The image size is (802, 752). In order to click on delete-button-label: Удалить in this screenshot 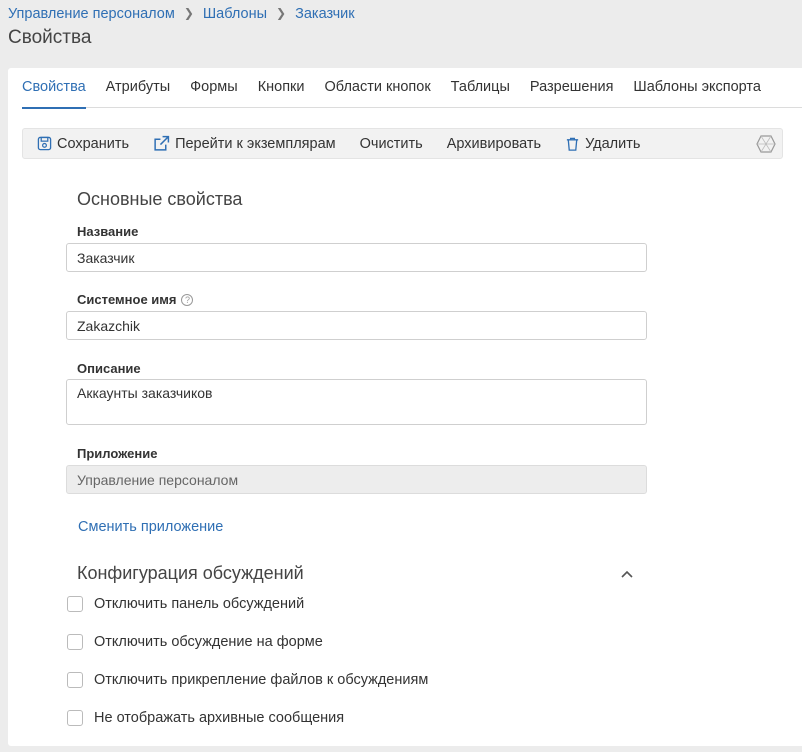, I will do `click(613, 143)`.